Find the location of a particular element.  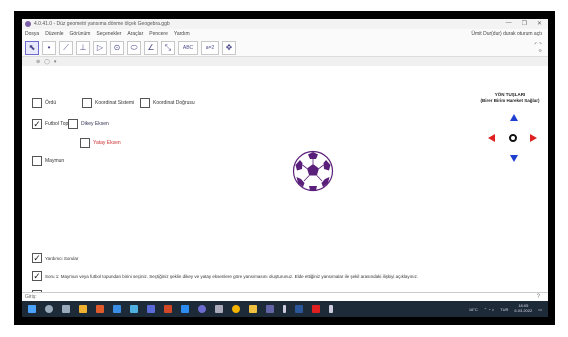

reflect-tool: ⤡ is located at coordinates (168, 47).